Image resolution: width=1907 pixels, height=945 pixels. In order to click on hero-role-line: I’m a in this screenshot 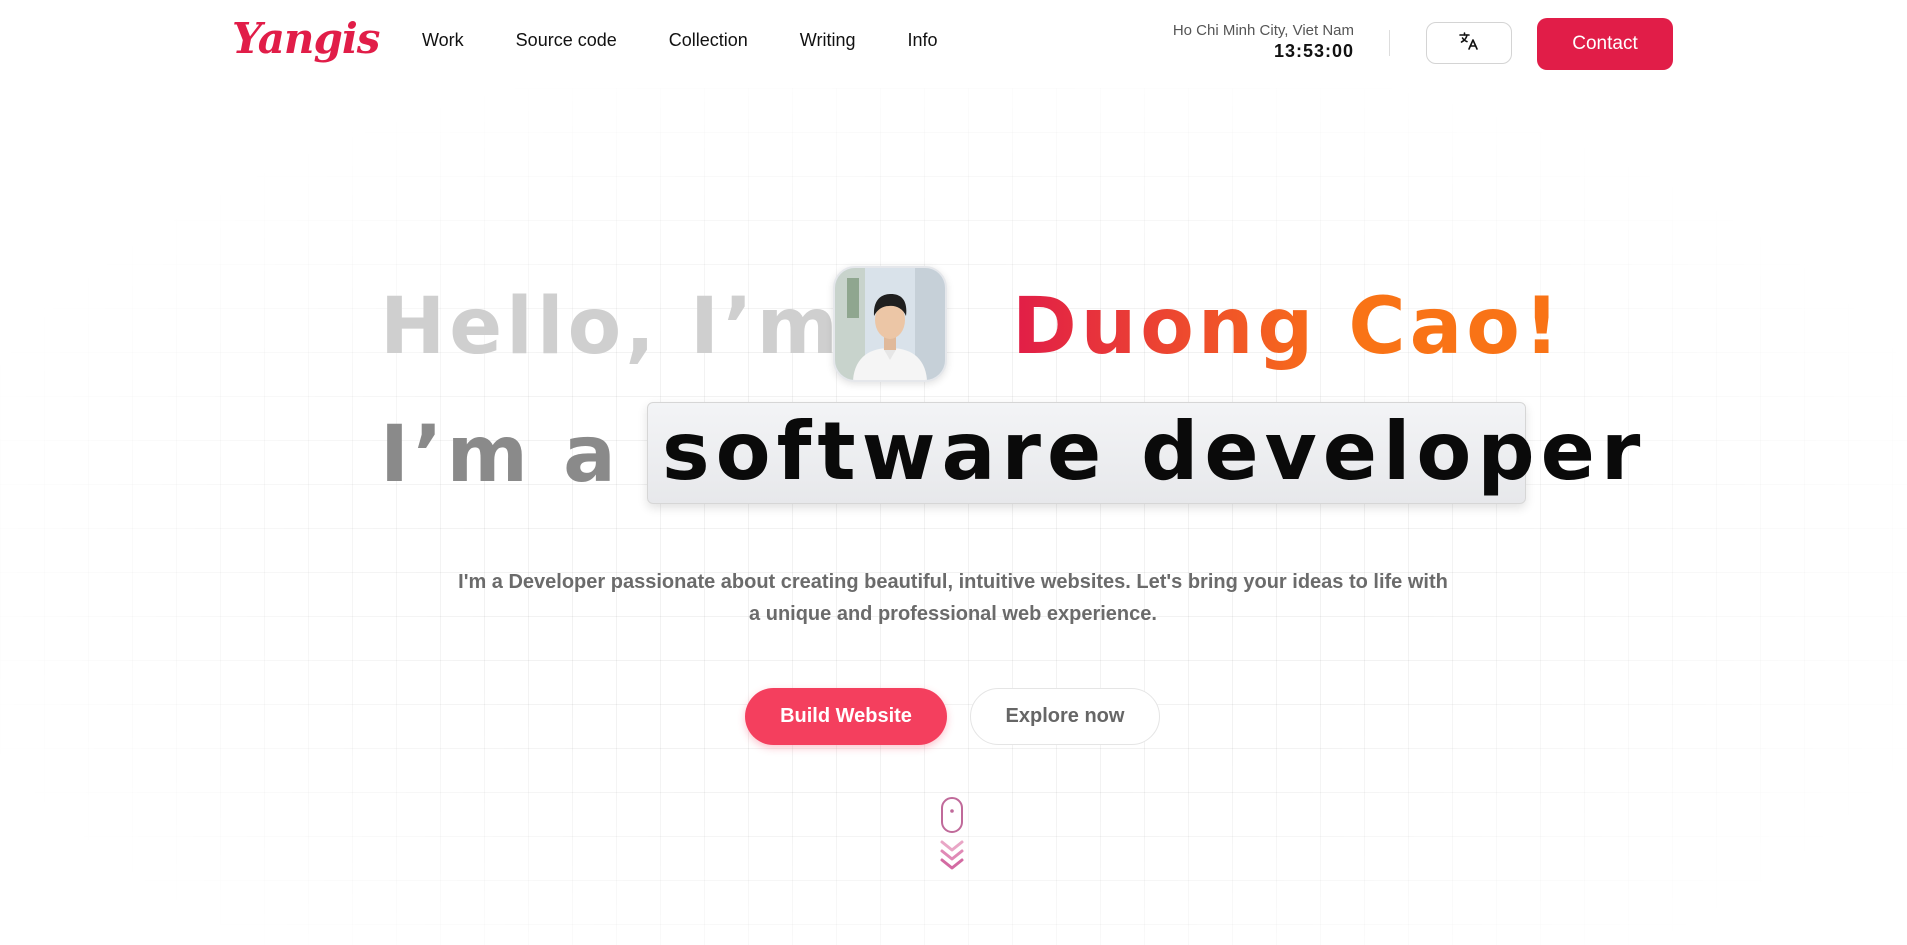, I will do `click(500, 455)`.